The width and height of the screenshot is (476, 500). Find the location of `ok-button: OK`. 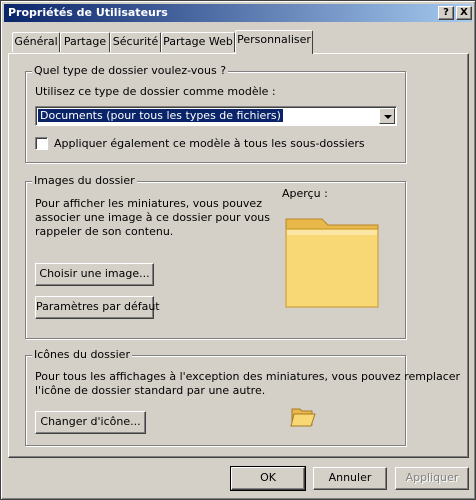

ok-button: OK is located at coordinates (268, 478).